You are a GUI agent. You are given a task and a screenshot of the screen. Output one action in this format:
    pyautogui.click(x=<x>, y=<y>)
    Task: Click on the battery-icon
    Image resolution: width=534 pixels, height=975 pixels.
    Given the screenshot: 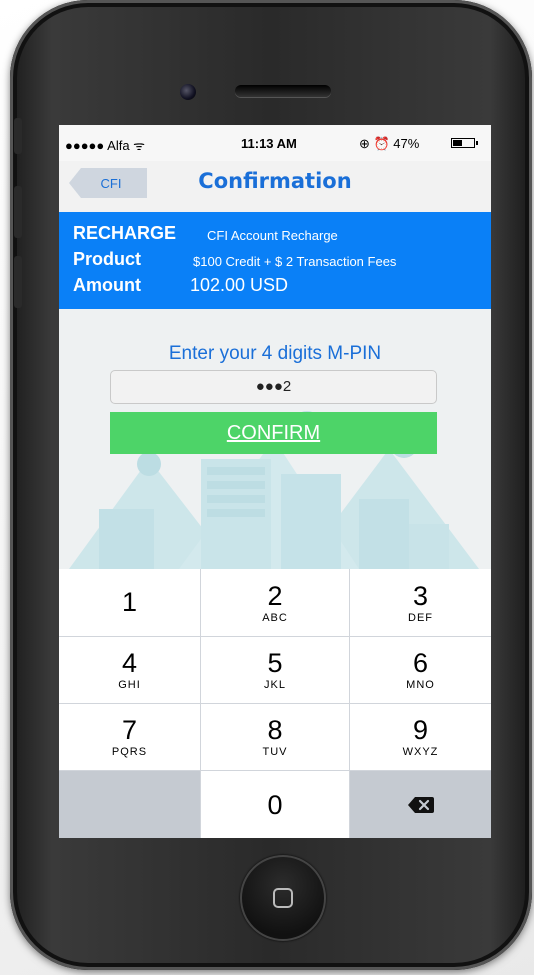 What is the action you would take?
    pyautogui.click(x=463, y=143)
    